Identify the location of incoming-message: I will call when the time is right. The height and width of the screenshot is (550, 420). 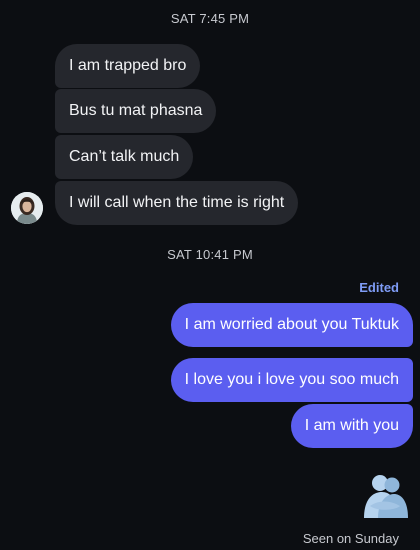
(177, 203).